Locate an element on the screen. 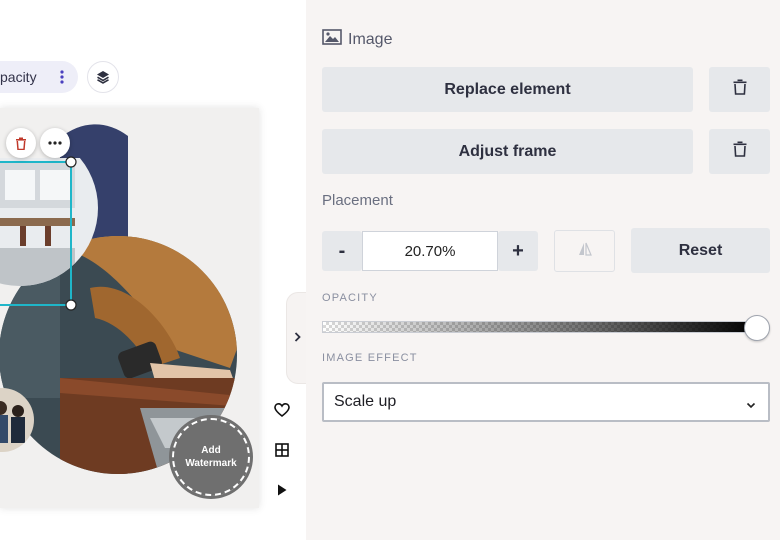 This screenshot has height=540, width=780. add-watermark-button: Add Watermark is located at coordinates (211, 457).